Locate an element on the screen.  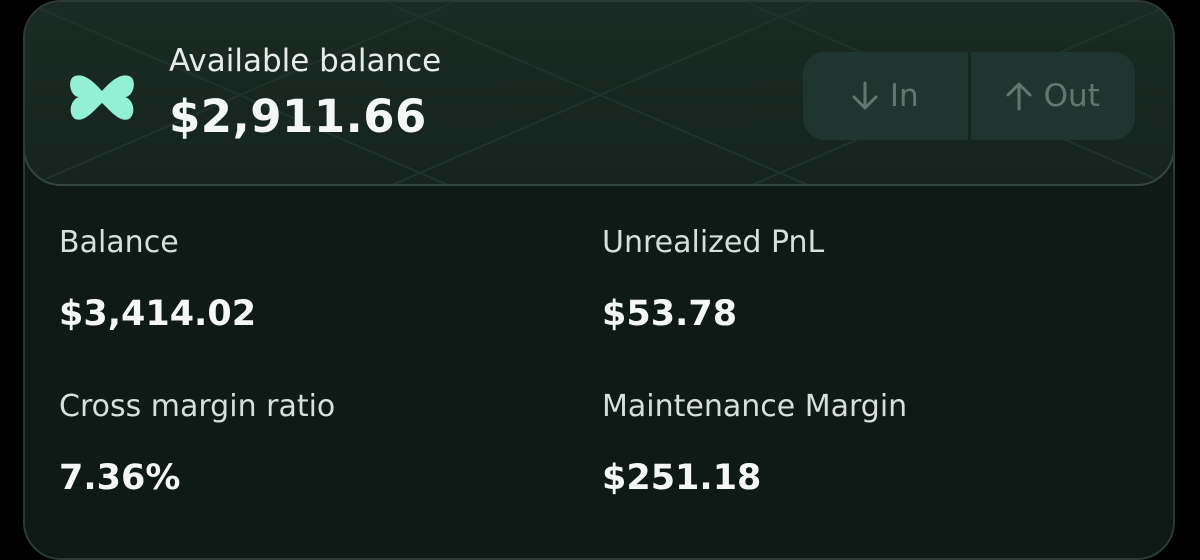
deposit-in-label: In is located at coordinates (904, 96).